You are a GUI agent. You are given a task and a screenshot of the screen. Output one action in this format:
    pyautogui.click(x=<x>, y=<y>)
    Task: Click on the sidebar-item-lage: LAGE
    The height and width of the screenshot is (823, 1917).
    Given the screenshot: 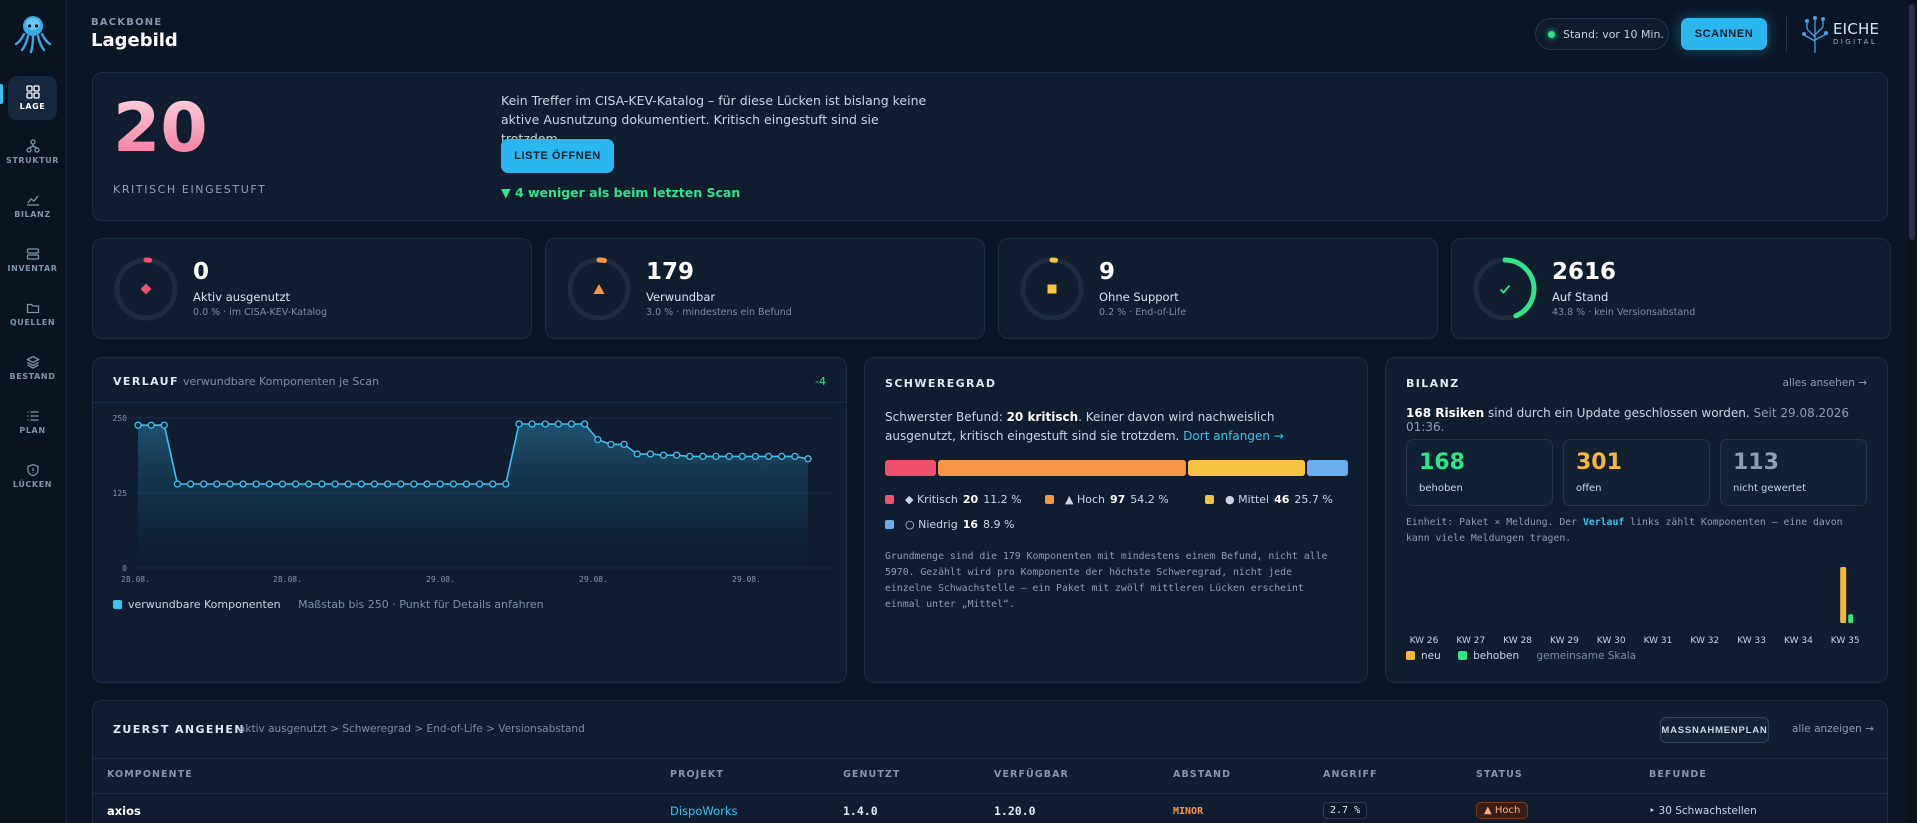 What is the action you would take?
    pyautogui.click(x=32, y=98)
    